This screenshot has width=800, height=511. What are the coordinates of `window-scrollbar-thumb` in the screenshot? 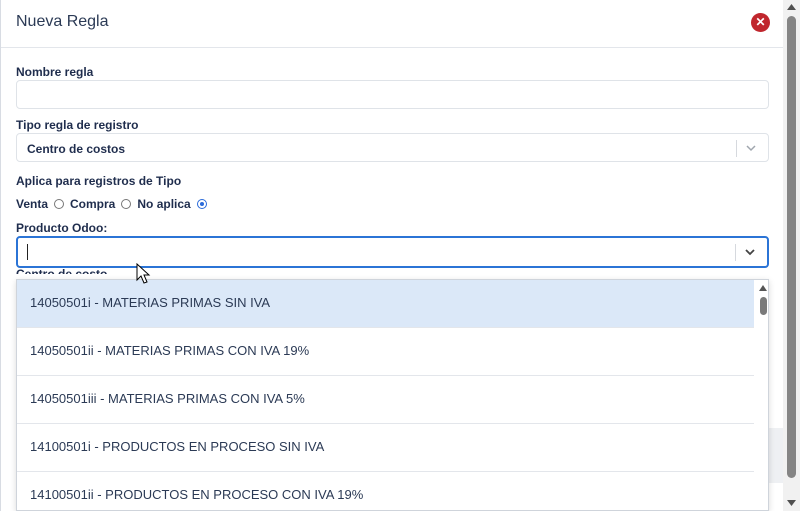 It's located at (791, 247).